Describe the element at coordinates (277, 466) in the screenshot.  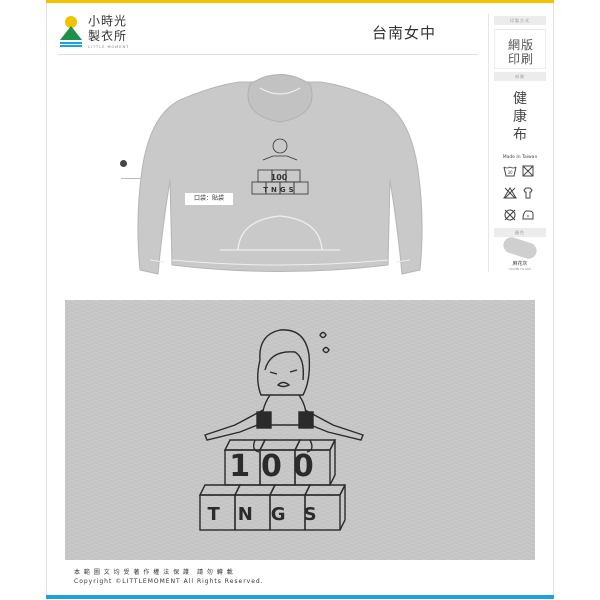
I see `detail-artwork-top-text: 100` at that location.